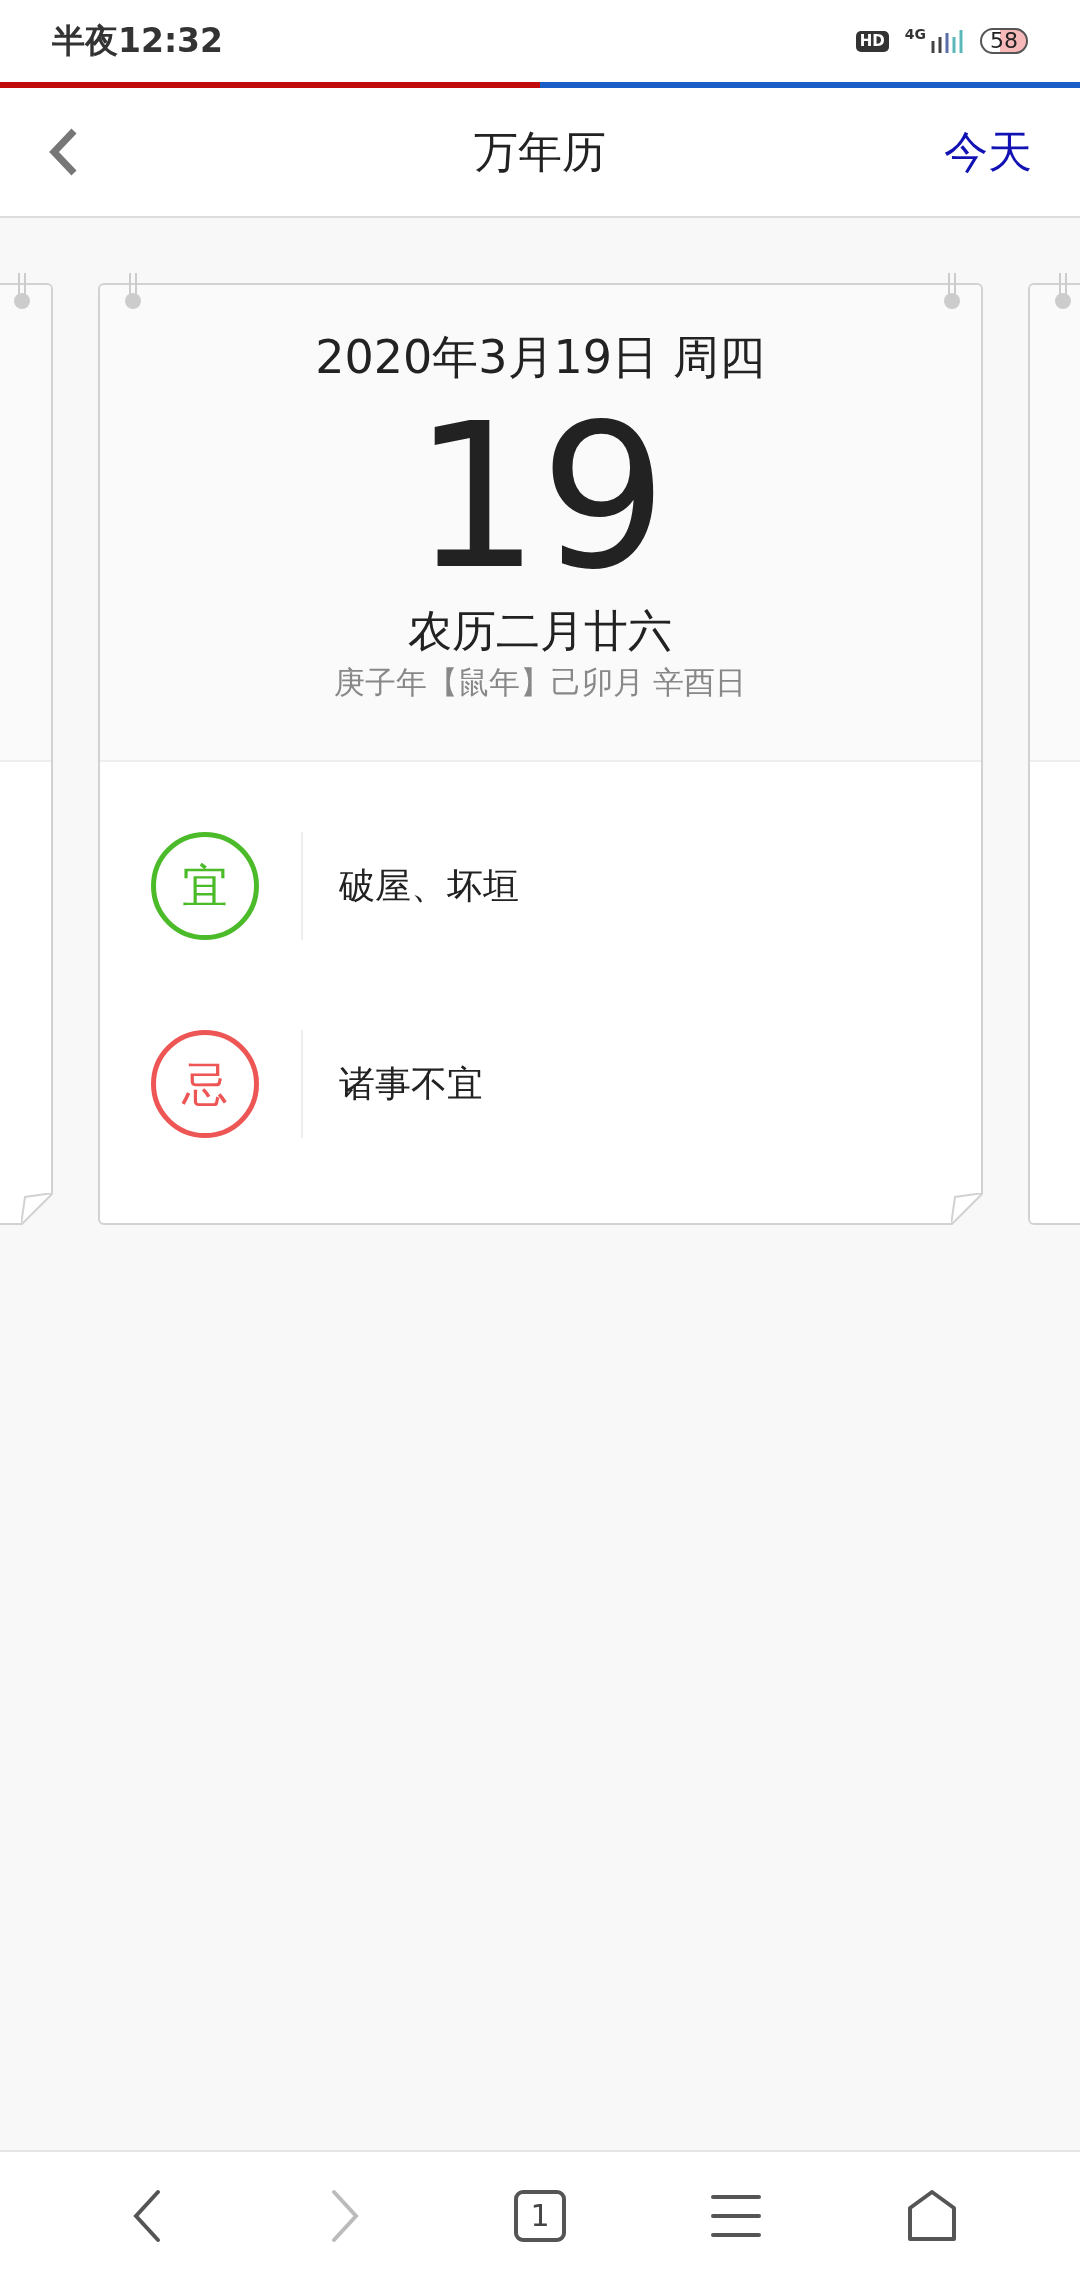 This screenshot has height=2280, width=1080. I want to click on activity-text: 诸事不宜, so click(410, 1084).